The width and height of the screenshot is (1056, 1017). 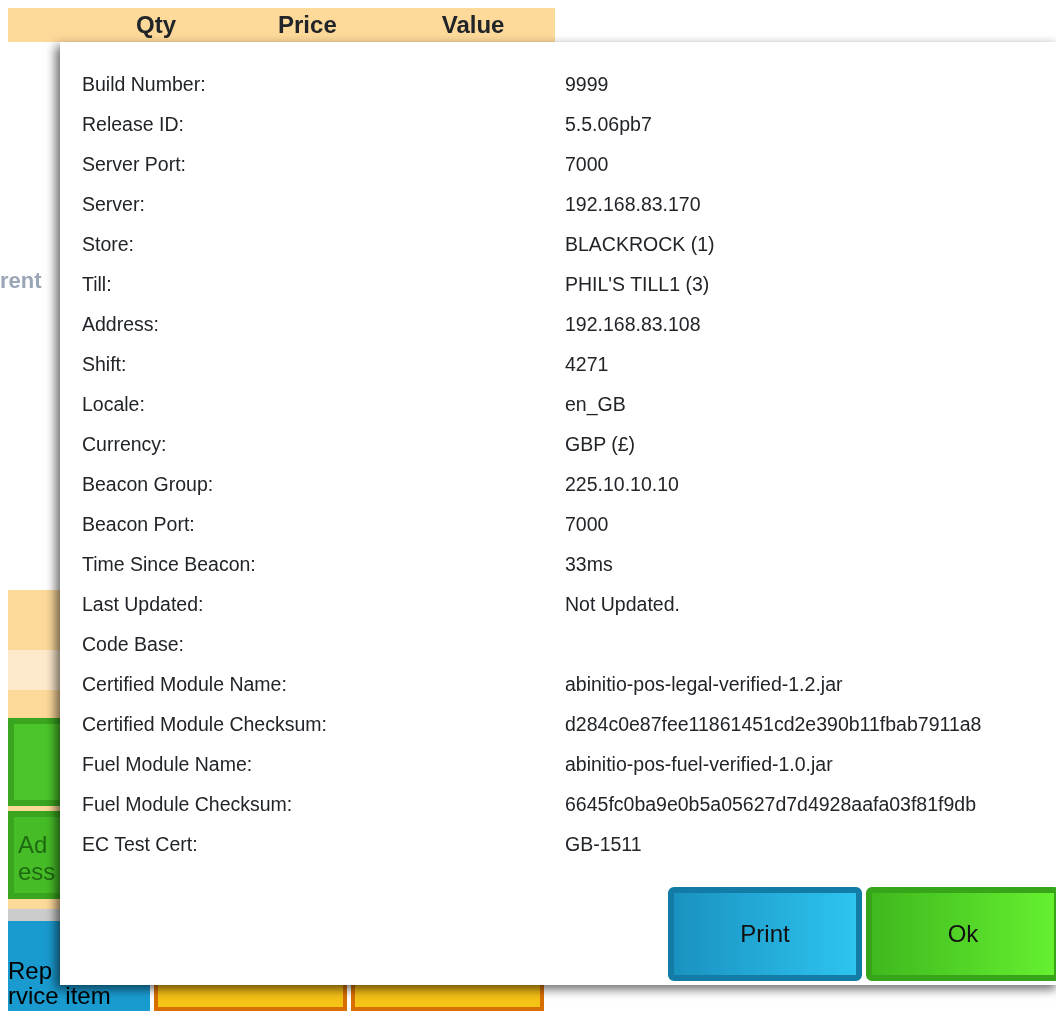 What do you see at coordinates (21, 280) in the screenshot?
I see `field-label: rent` at bounding box center [21, 280].